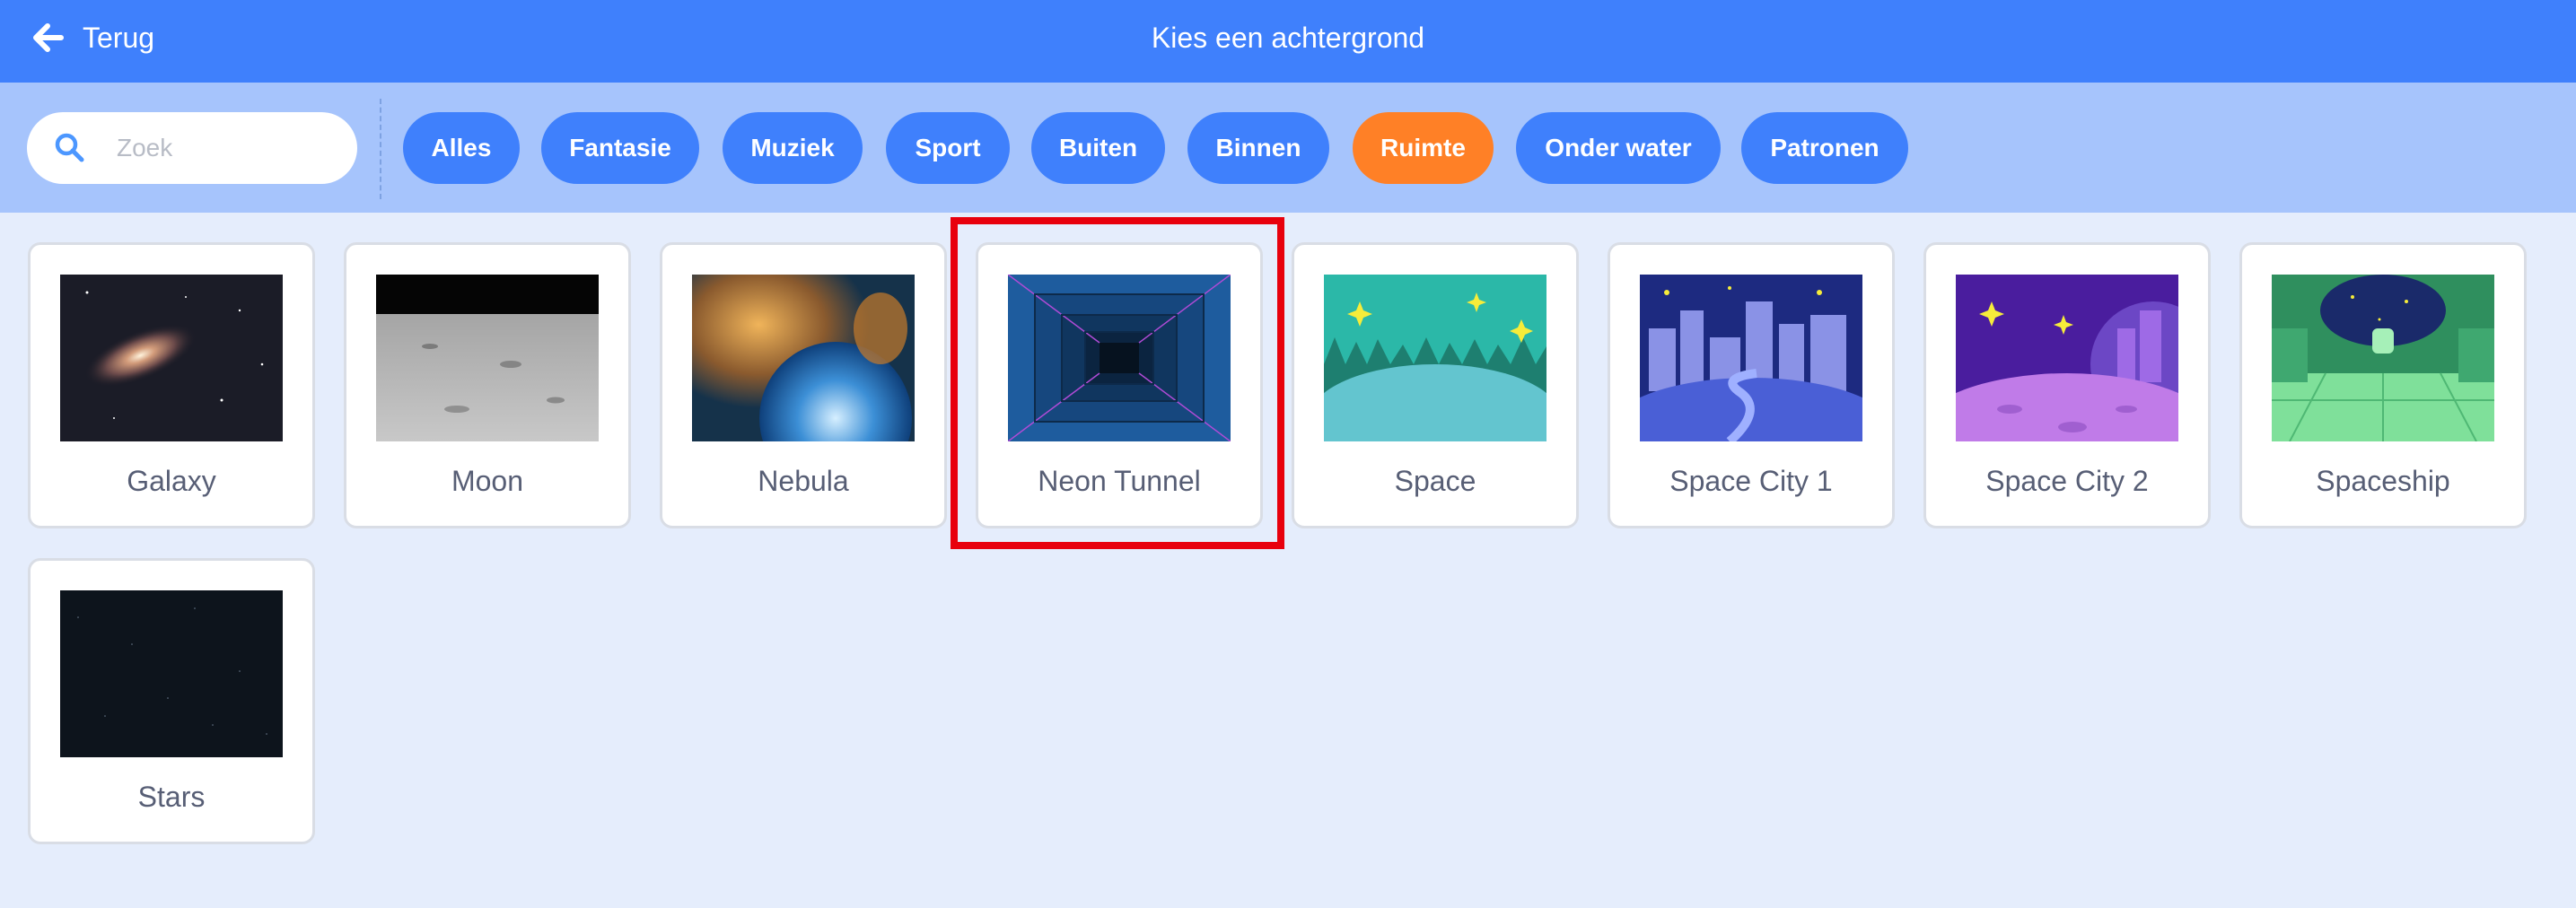  What do you see at coordinates (803, 358) in the screenshot?
I see `nebula-thumbnail` at bounding box center [803, 358].